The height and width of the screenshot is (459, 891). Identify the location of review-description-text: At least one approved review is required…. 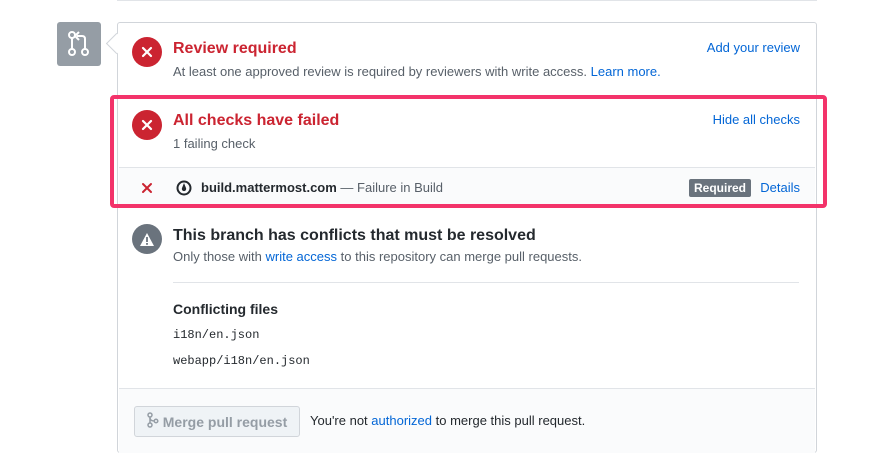
(380, 71).